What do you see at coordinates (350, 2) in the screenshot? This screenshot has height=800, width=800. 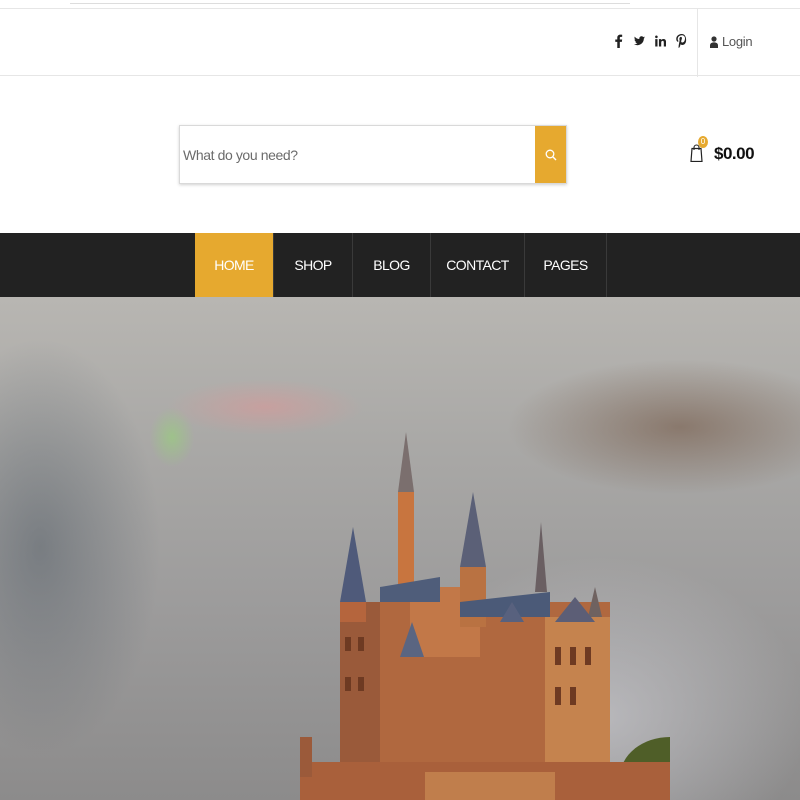 I see `top-strip` at bounding box center [350, 2].